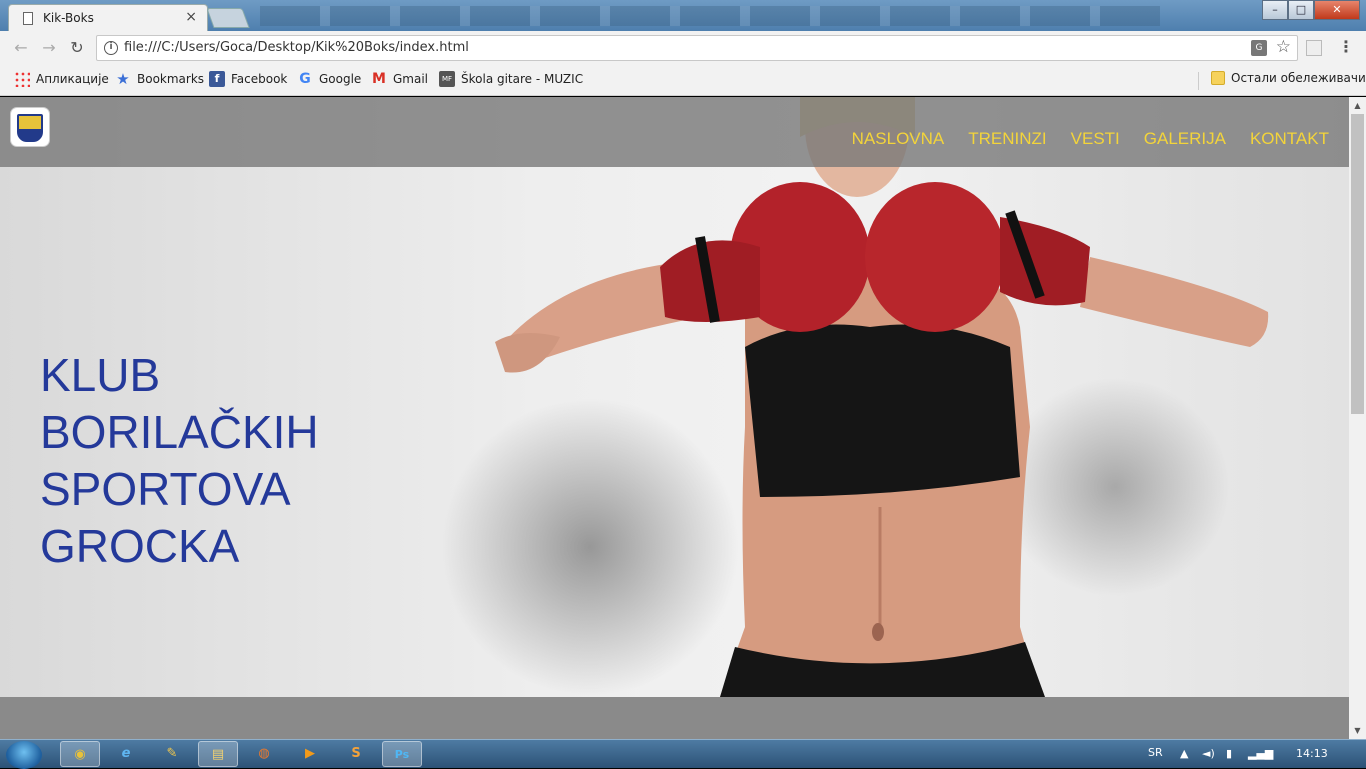 Image resolution: width=1366 pixels, height=769 pixels. What do you see at coordinates (674, 718) in the screenshot?
I see `section-divider` at bounding box center [674, 718].